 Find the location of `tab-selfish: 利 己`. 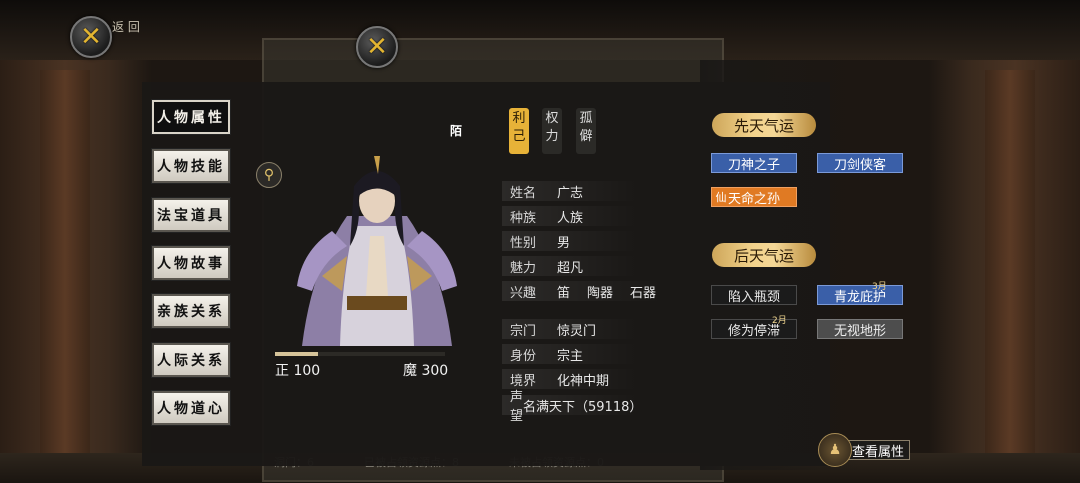

tab-selfish: 利 己 is located at coordinates (519, 131).